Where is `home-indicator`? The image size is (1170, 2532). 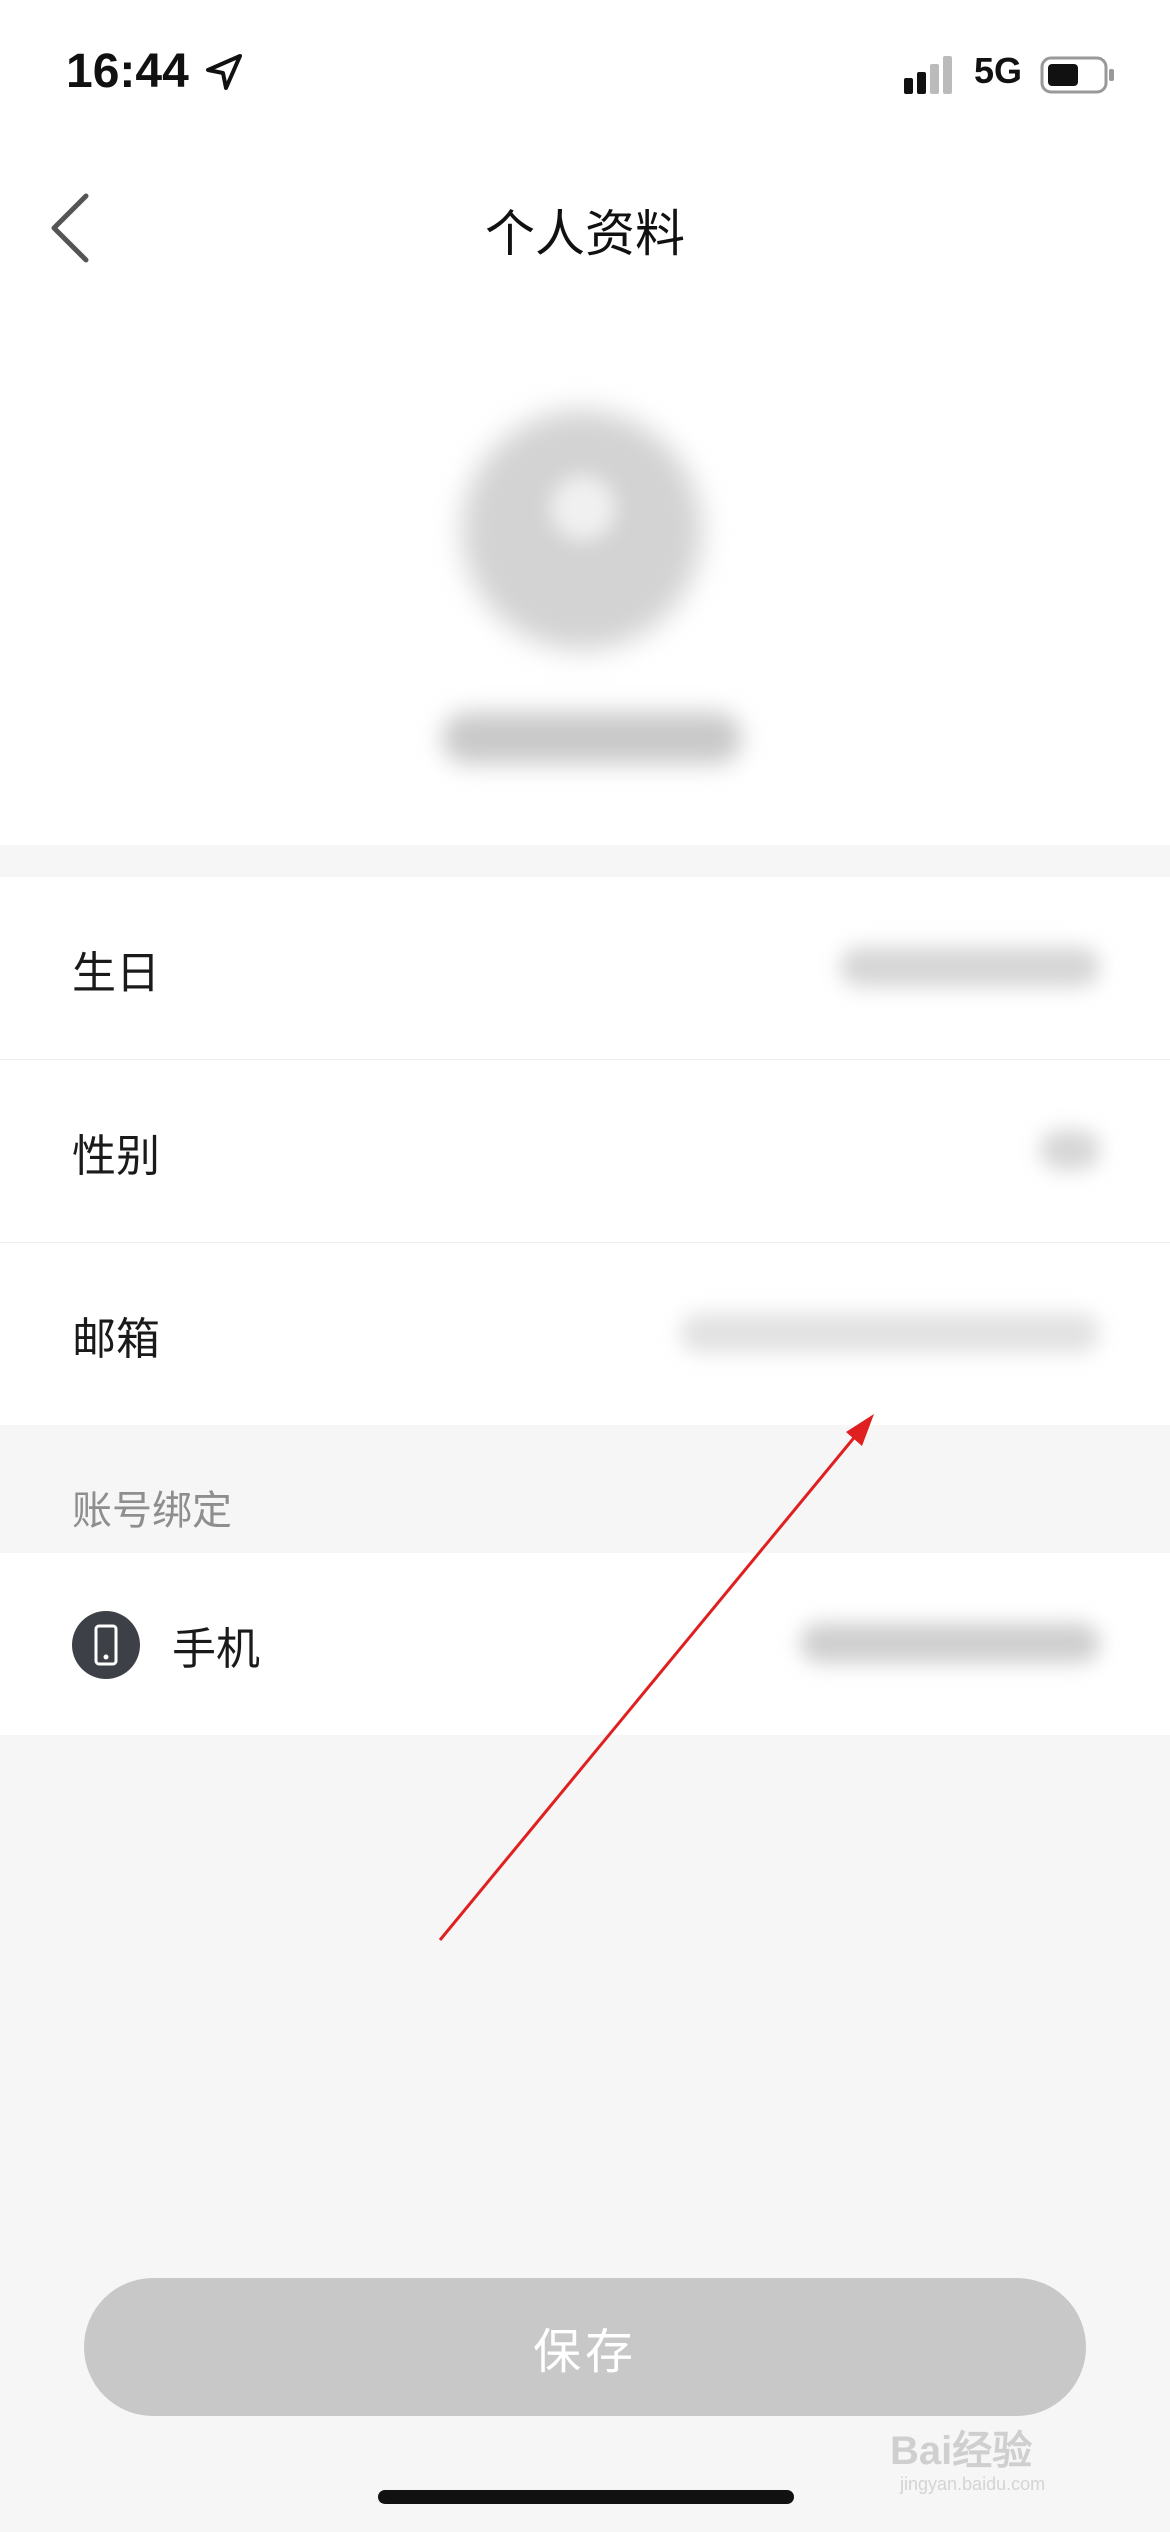
home-indicator is located at coordinates (586, 2497).